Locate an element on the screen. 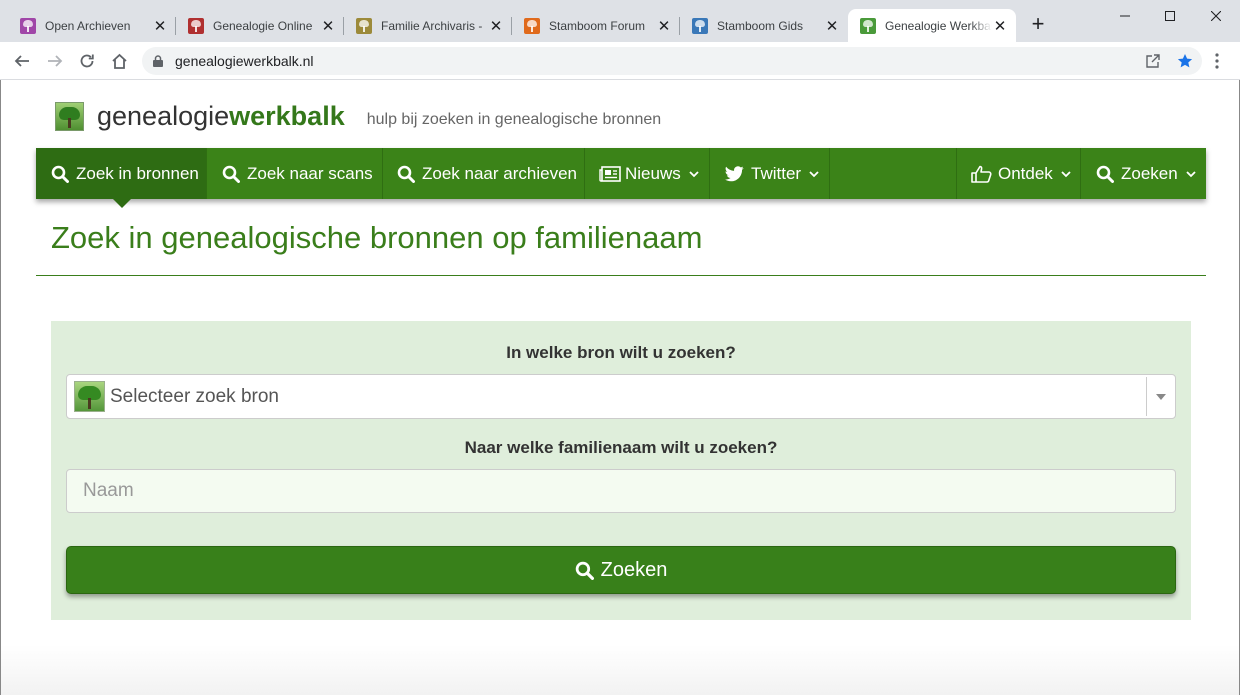 This screenshot has width=1240, height=695. nav-zoeken: Zoeken is located at coordinates (1143, 173).